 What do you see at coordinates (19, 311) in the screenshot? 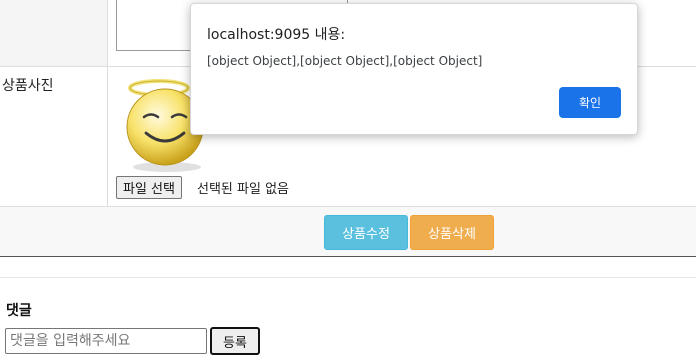
I see `comment-section-title: 댓글` at bounding box center [19, 311].